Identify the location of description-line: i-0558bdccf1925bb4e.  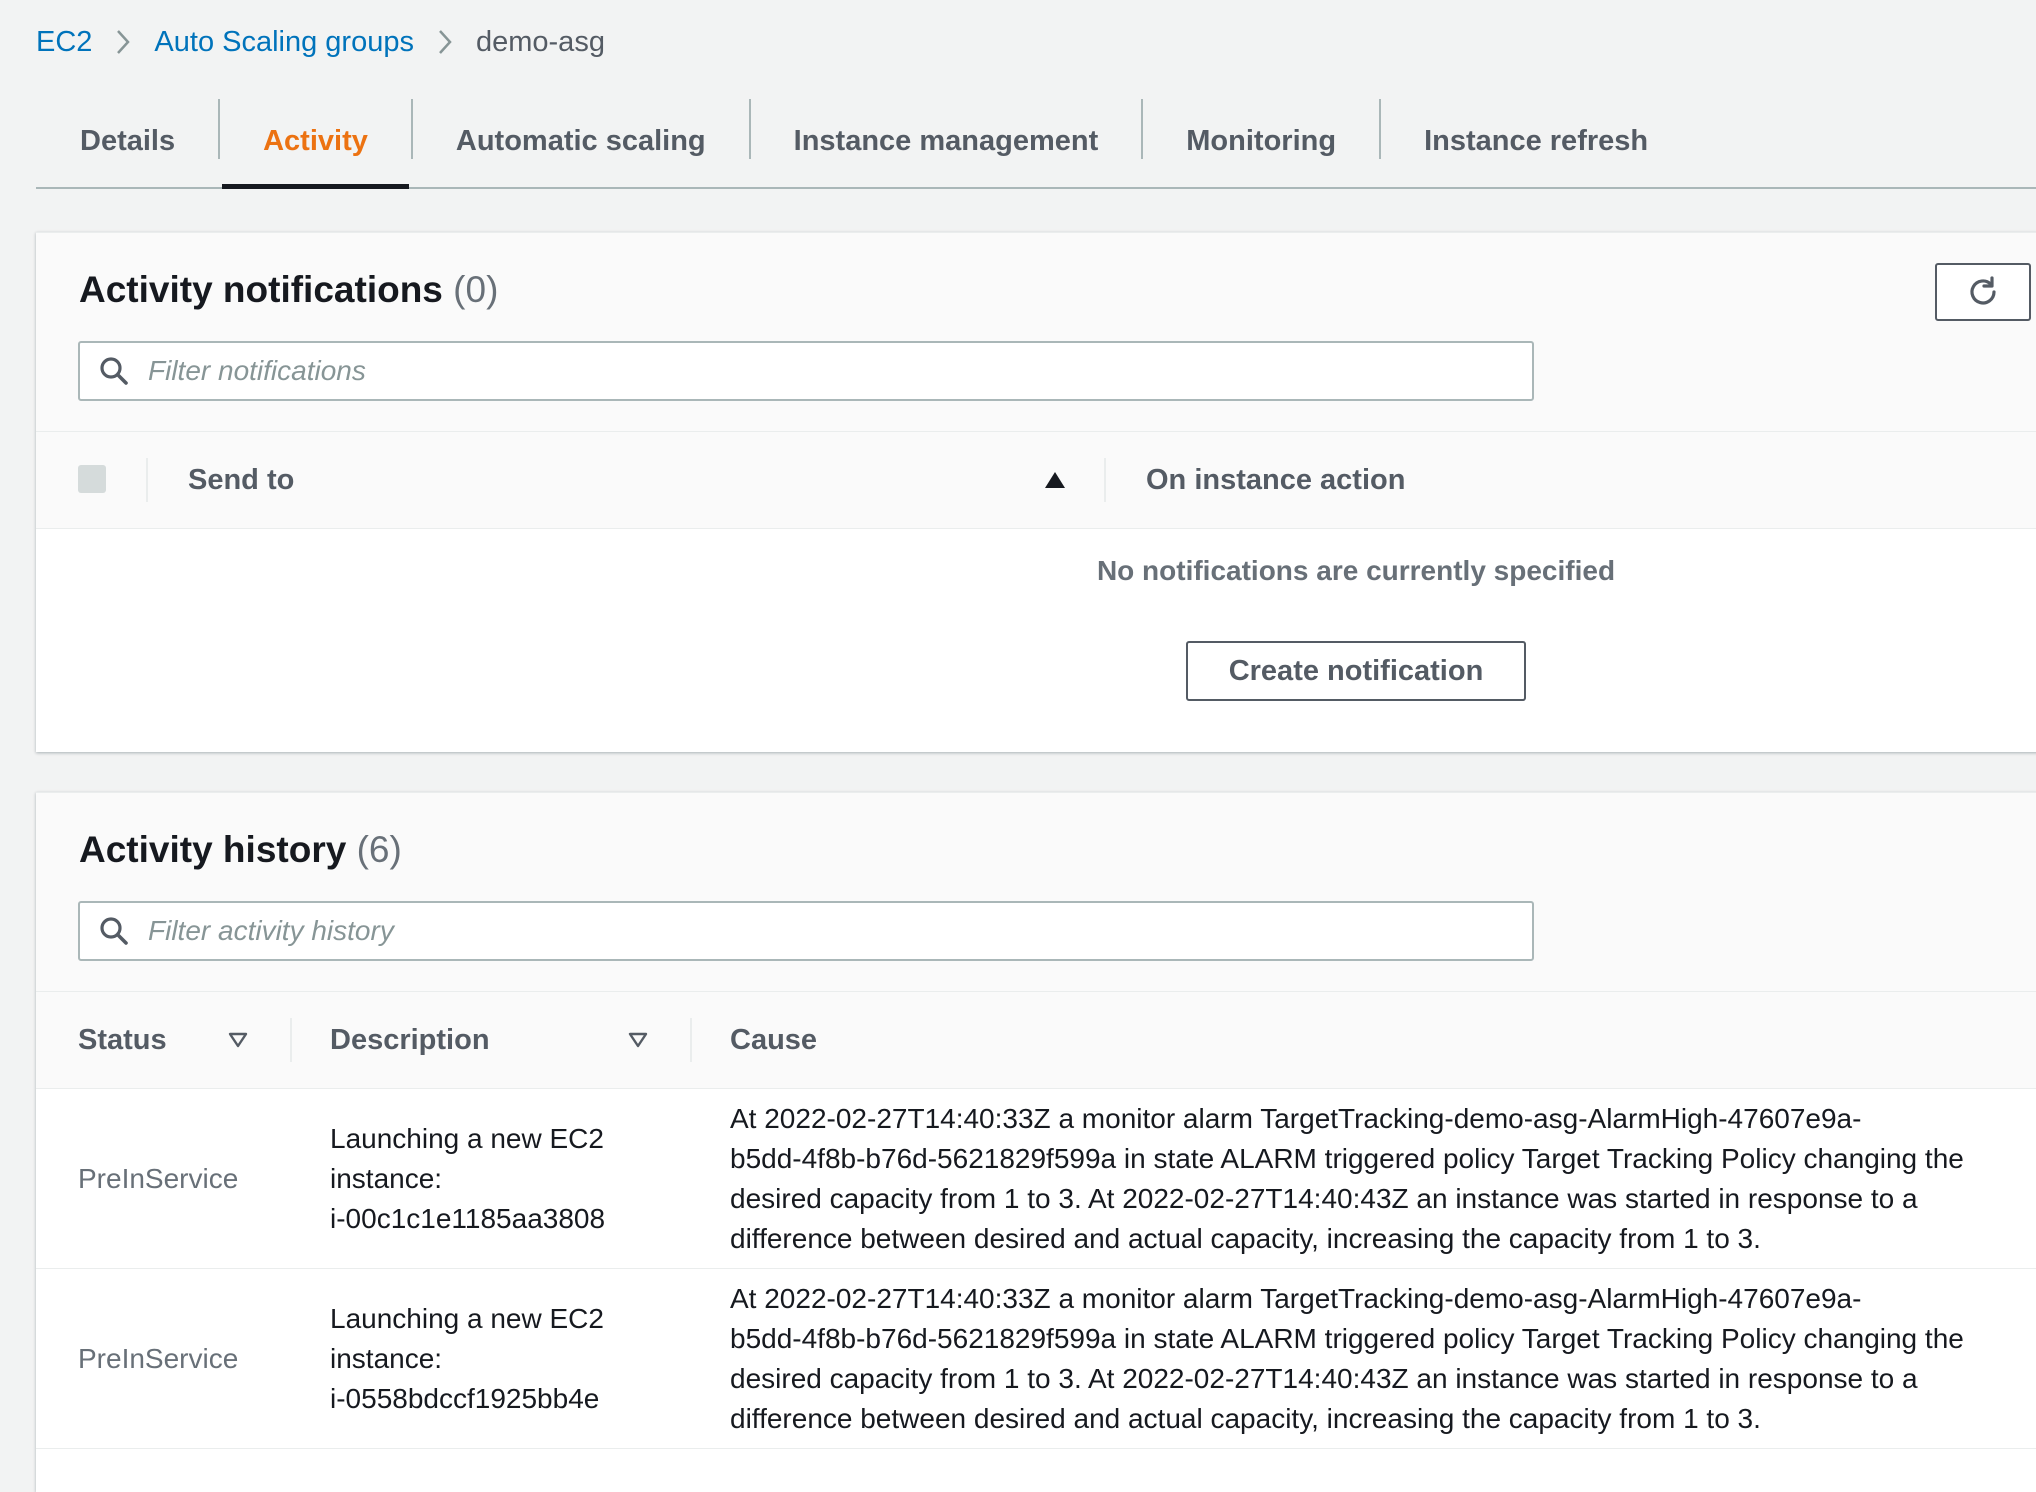
(465, 1398).